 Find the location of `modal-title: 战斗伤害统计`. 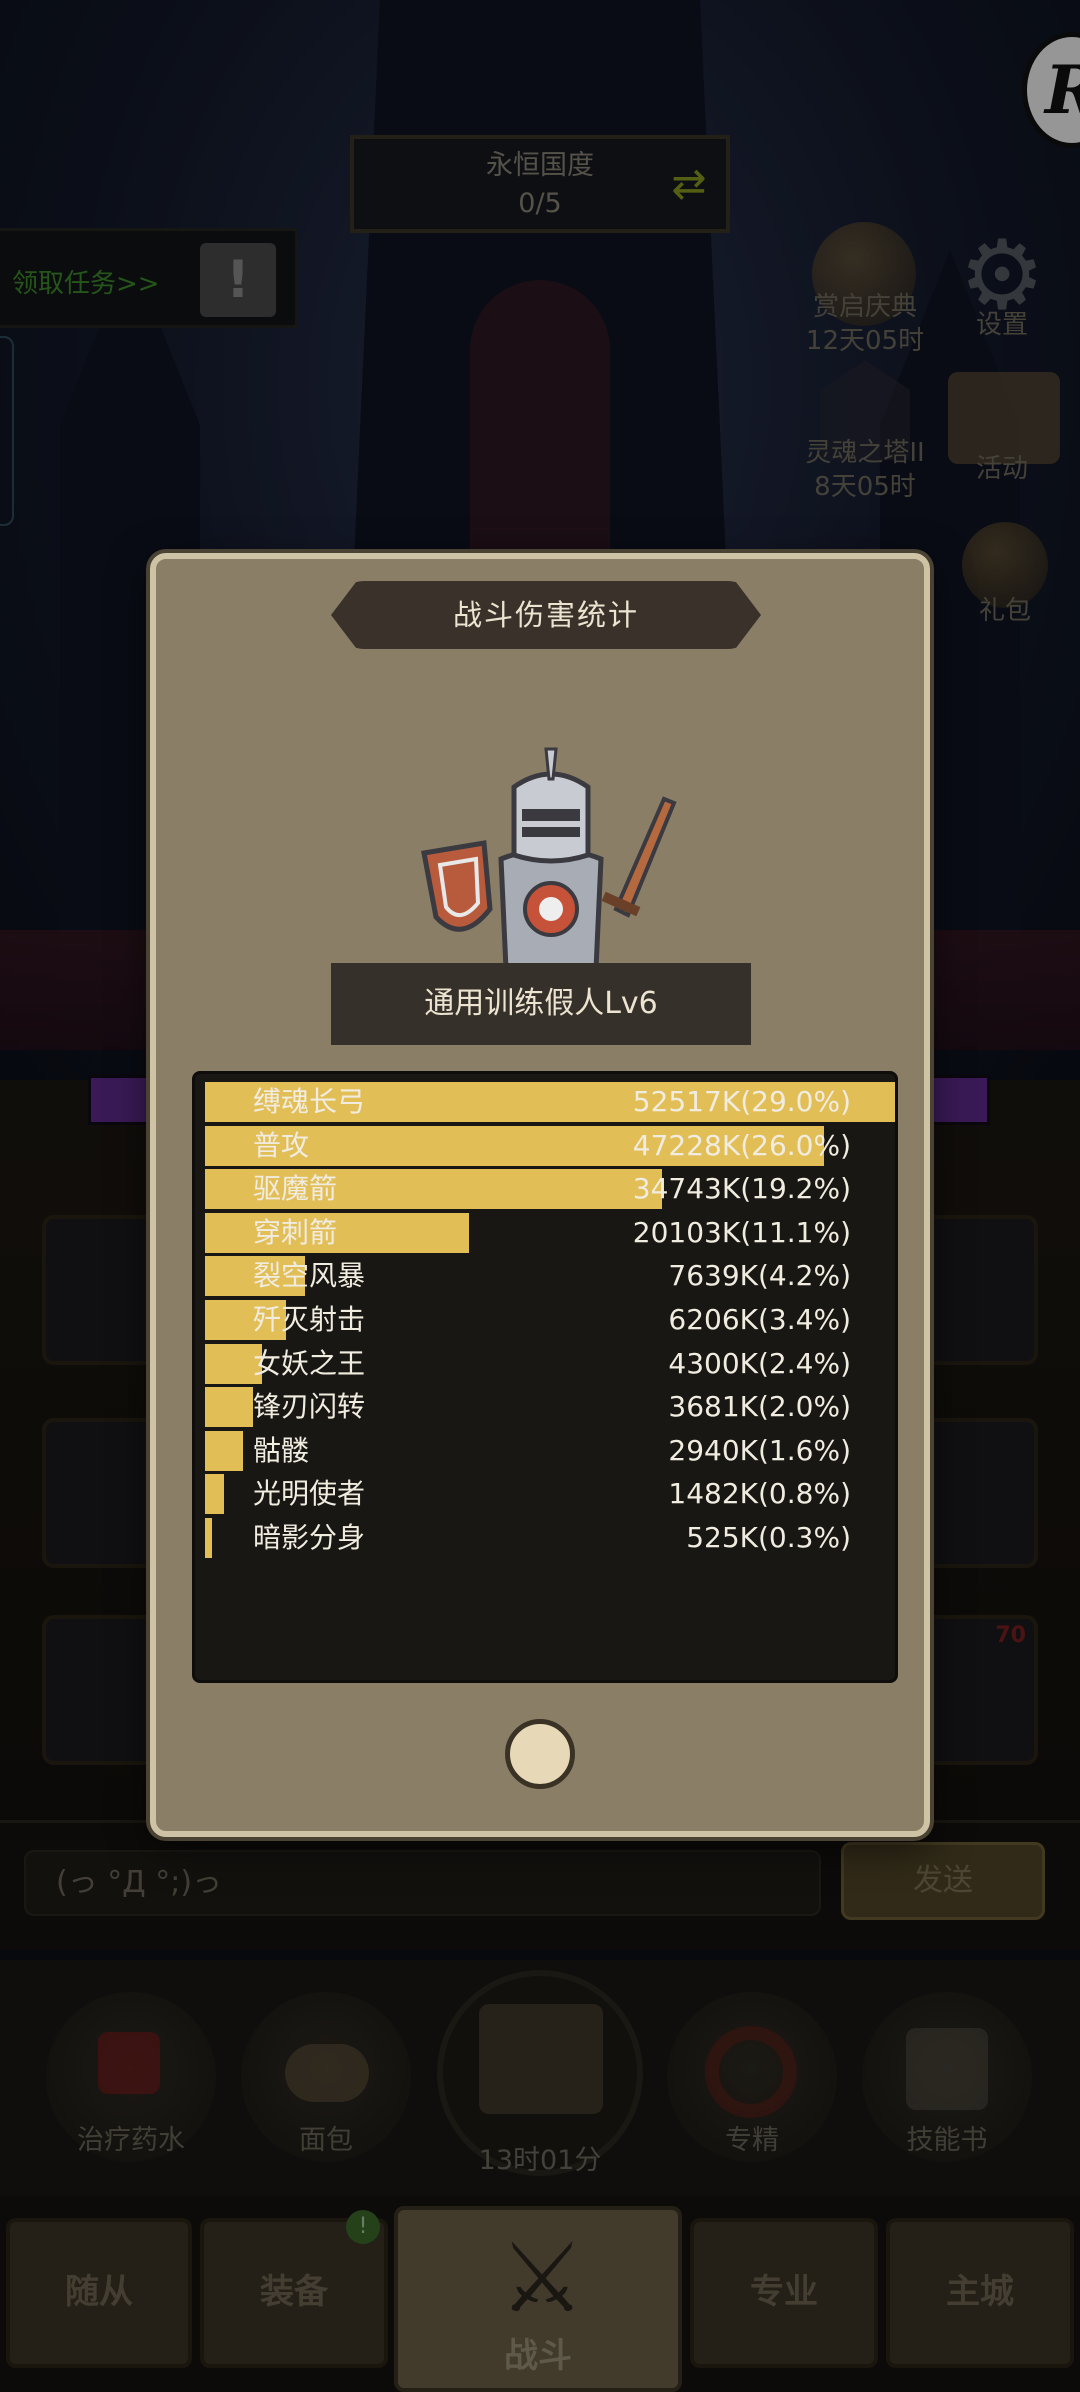

modal-title: 战斗伤害统计 is located at coordinates (546, 615).